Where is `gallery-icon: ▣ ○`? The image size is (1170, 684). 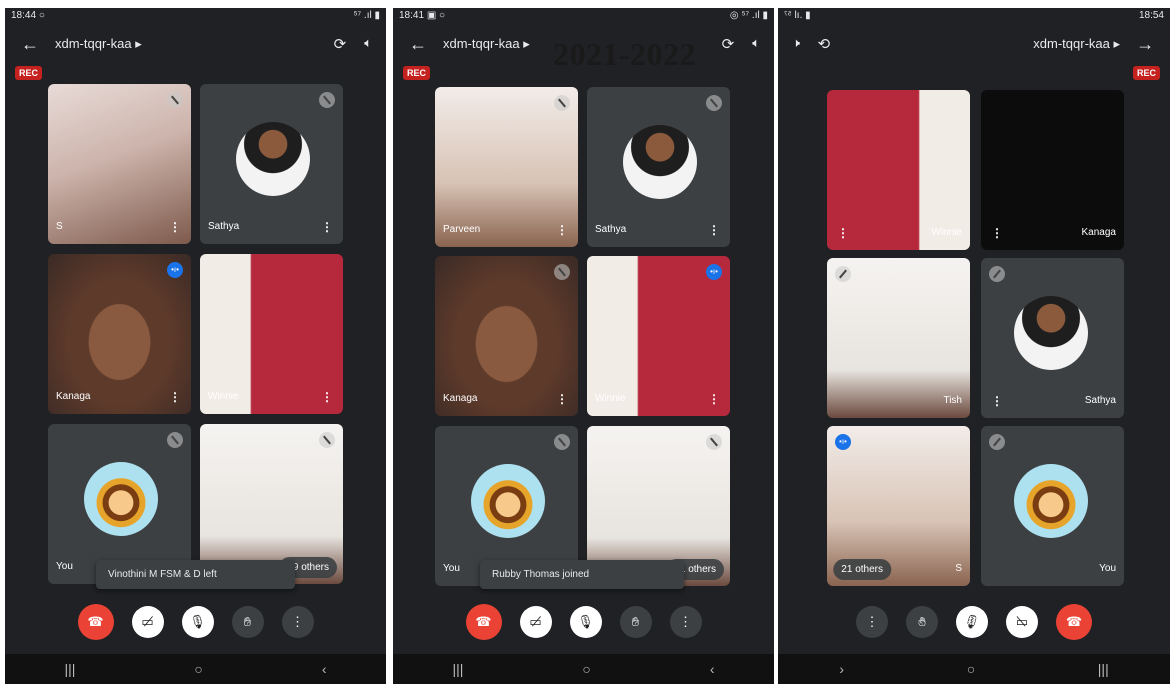
gallery-icon: ▣ ○ is located at coordinates (436, 15).